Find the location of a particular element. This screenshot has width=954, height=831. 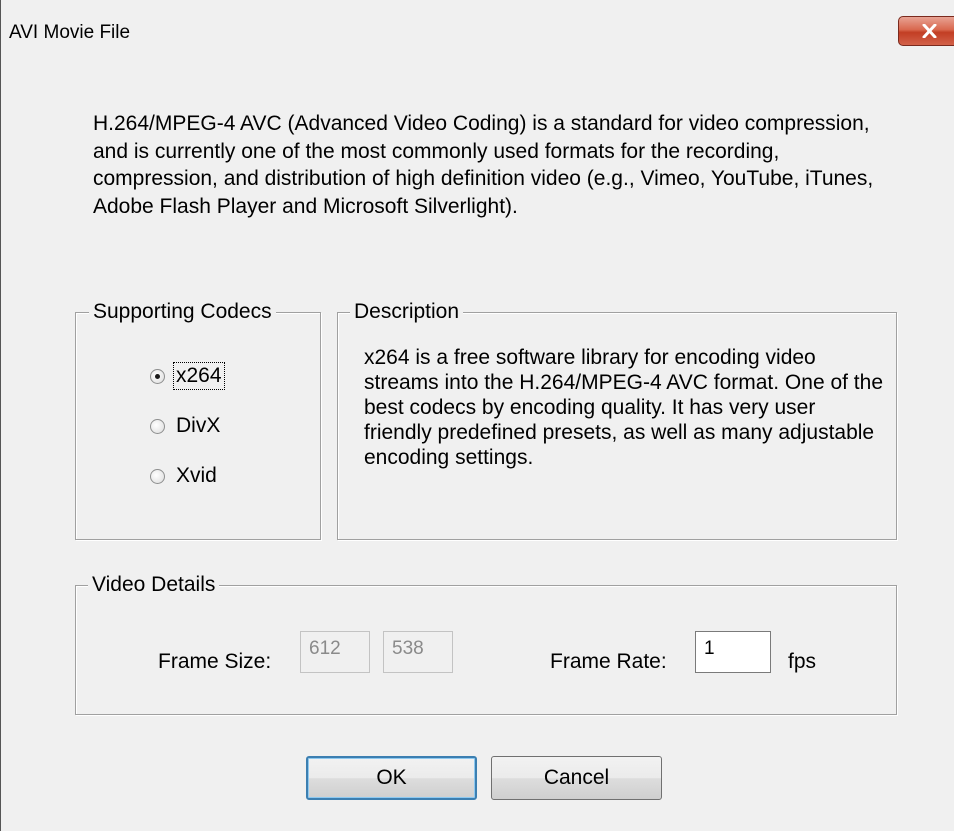

radio-label-divx: DivX is located at coordinates (198, 426).